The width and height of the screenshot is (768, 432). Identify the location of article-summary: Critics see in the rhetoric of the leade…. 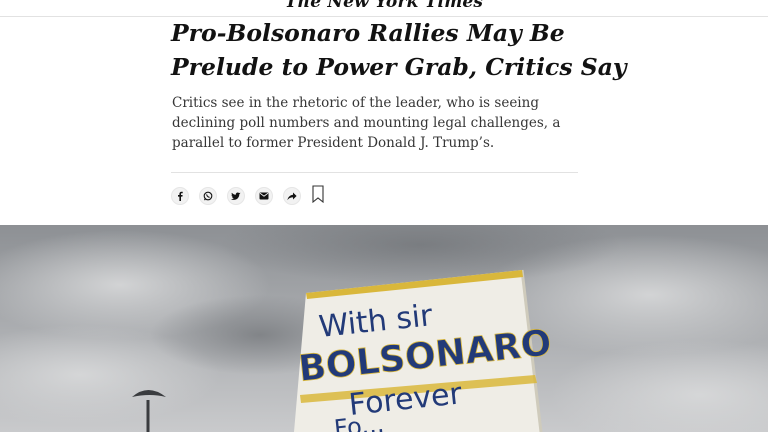
(366, 123).